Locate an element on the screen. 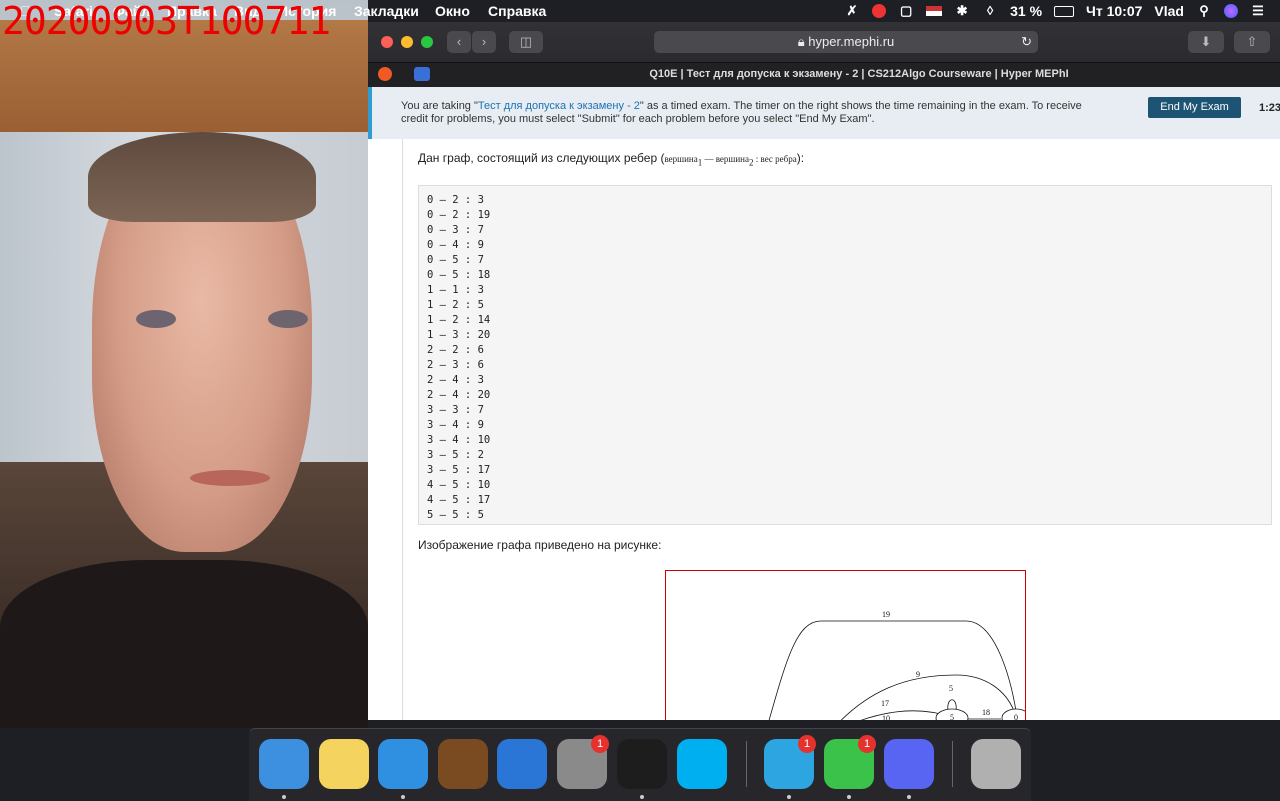  formula-colon: : is located at coordinates (757, 159).